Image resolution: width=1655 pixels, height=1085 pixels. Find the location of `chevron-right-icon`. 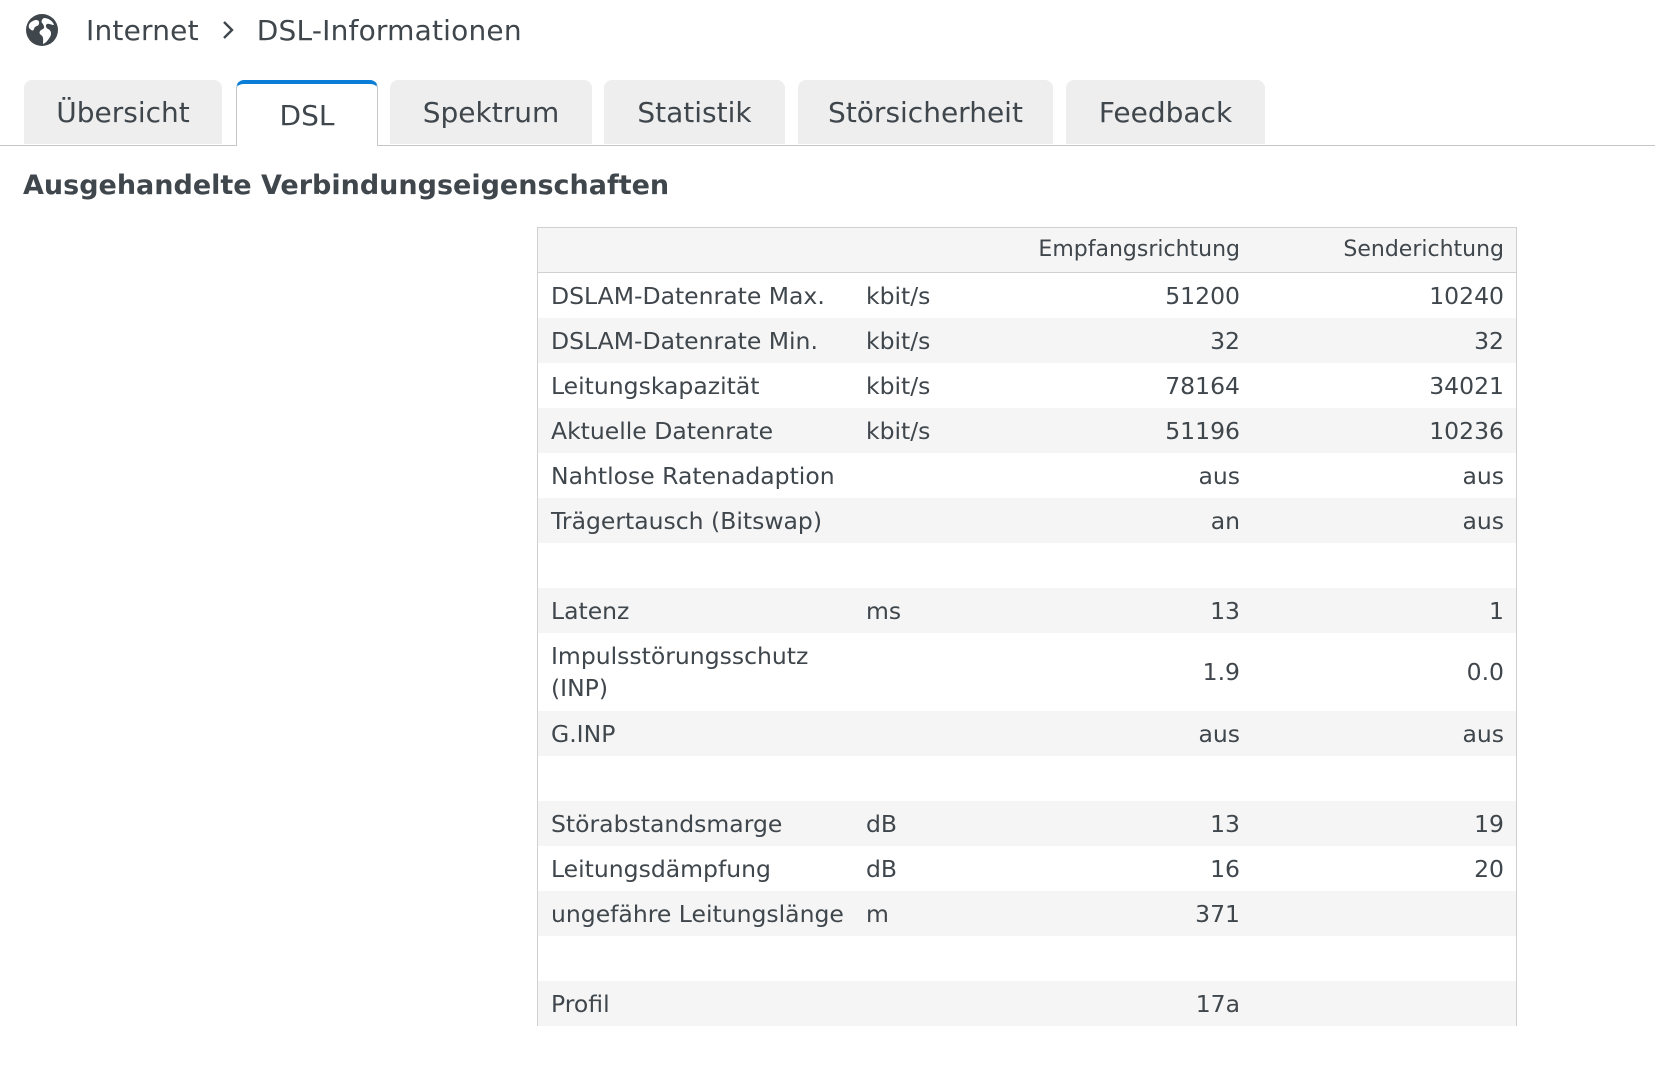

chevron-right-icon is located at coordinates (228, 30).